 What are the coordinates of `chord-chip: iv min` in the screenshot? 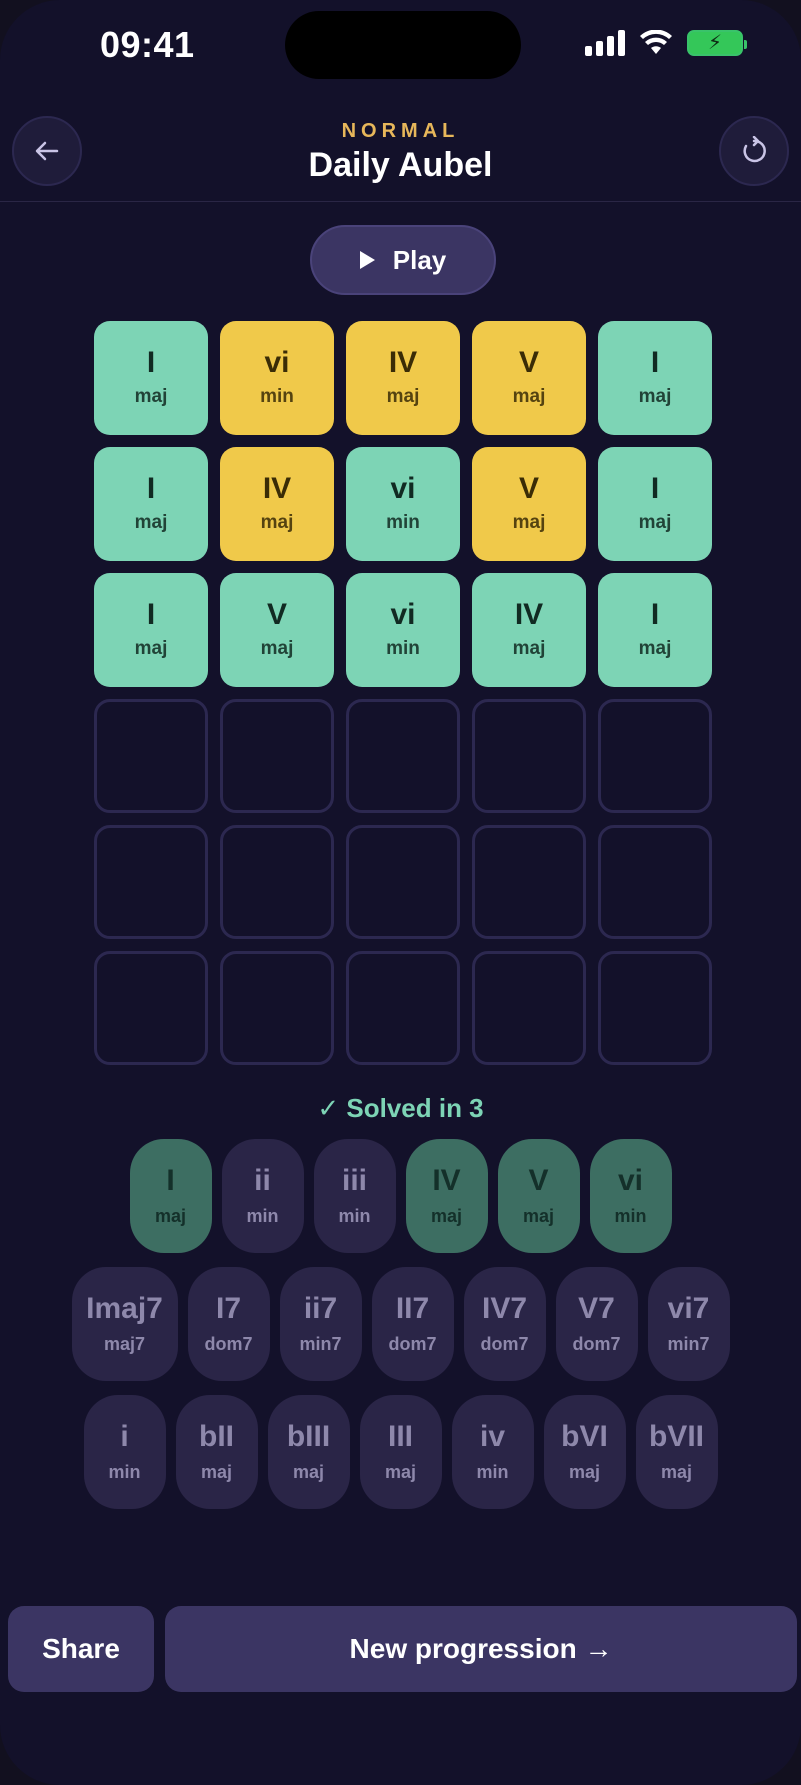 It's located at (492, 1452).